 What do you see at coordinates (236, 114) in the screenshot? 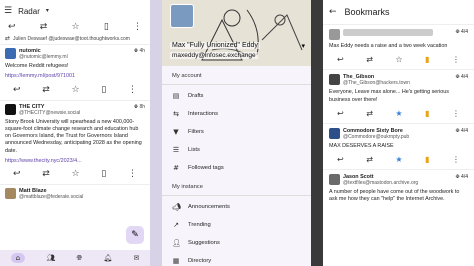
I see `drawer-item-interactions: ⇆ Interactions` at bounding box center [236, 114].